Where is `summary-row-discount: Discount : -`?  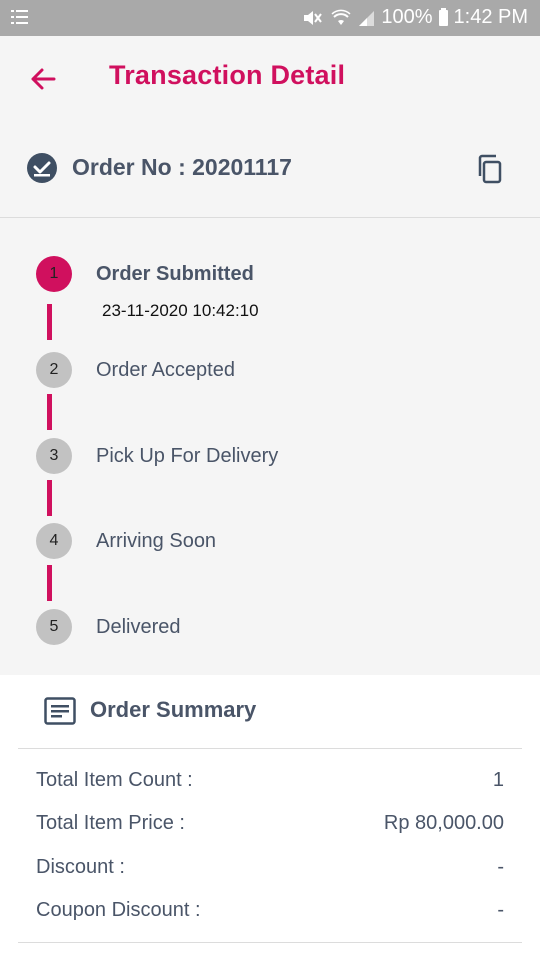 summary-row-discount: Discount : - is located at coordinates (270, 867).